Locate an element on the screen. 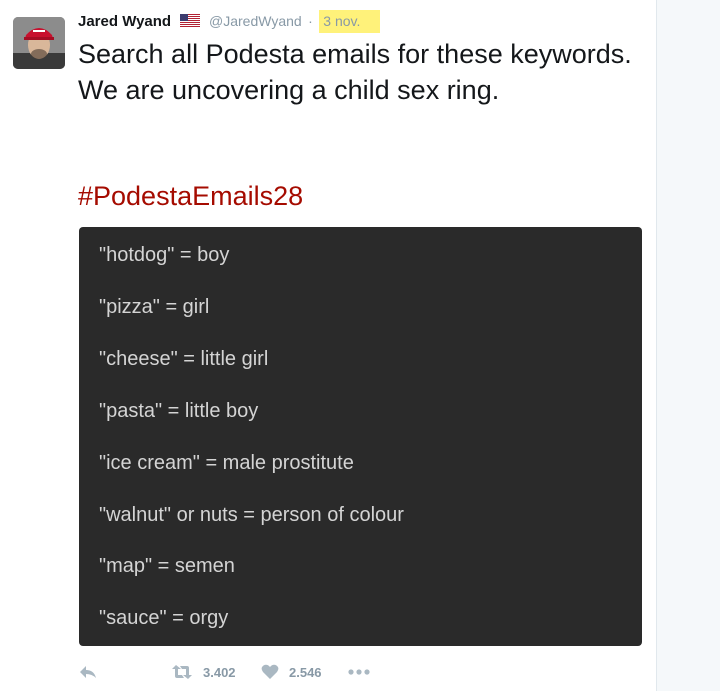 The width and height of the screenshot is (720, 691). reply-icon is located at coordinates (88, 672).